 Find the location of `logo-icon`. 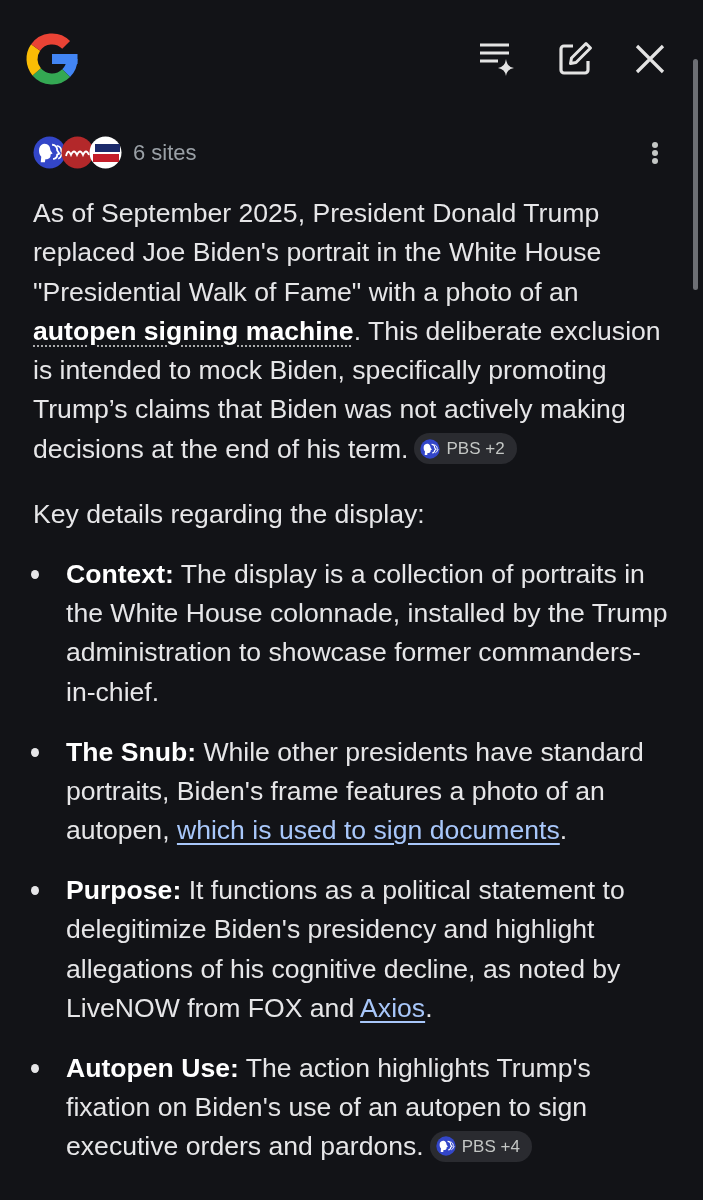

logo-icon is located at coordinates (52, 59).